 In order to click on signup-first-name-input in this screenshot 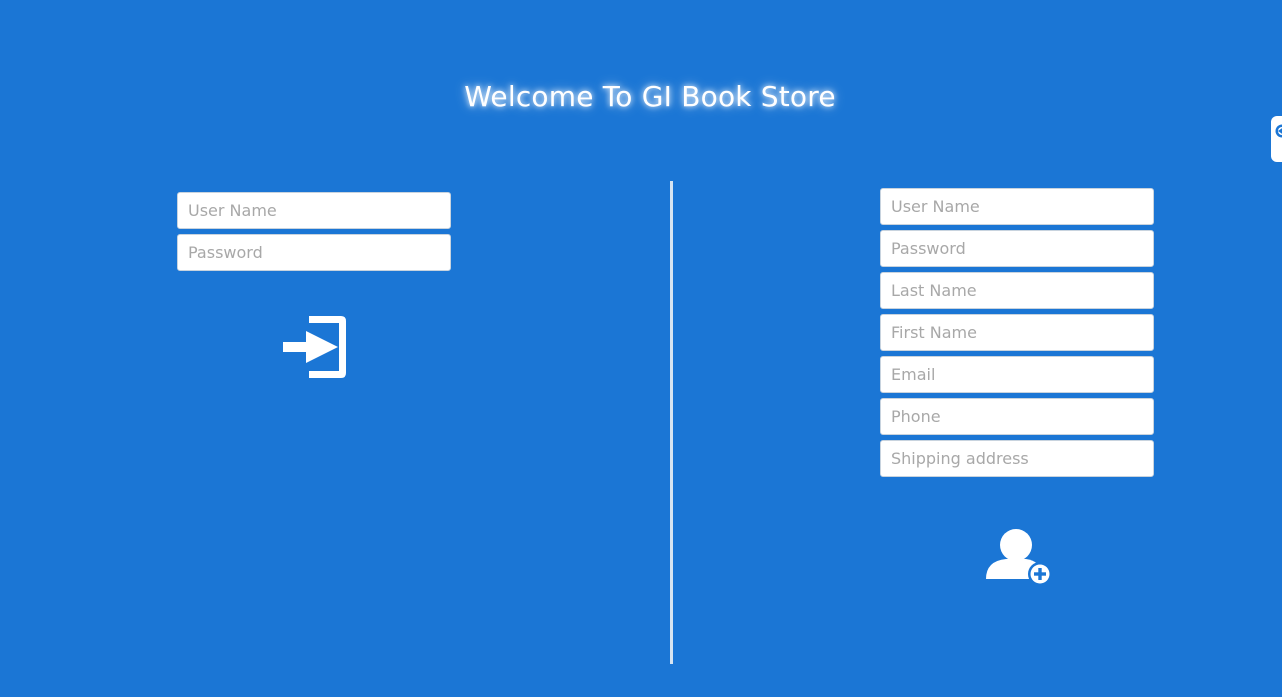, I will do `click(1017, 332)`.